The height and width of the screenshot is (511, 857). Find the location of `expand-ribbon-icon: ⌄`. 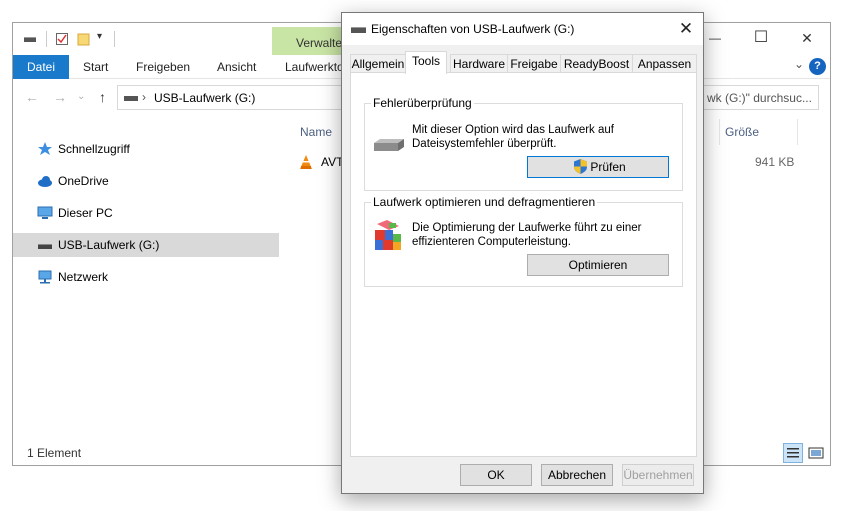

expand-ribbon-icon: ⌄ is located at coordinates (799, 64).